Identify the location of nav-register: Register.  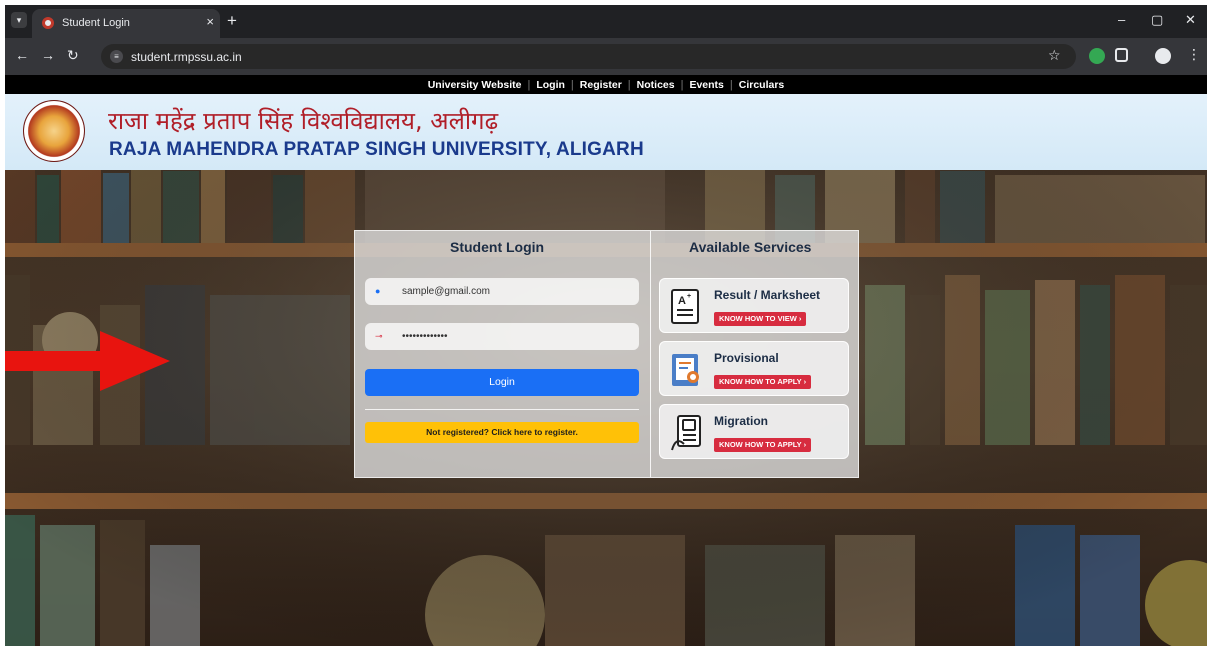
(601, 85).